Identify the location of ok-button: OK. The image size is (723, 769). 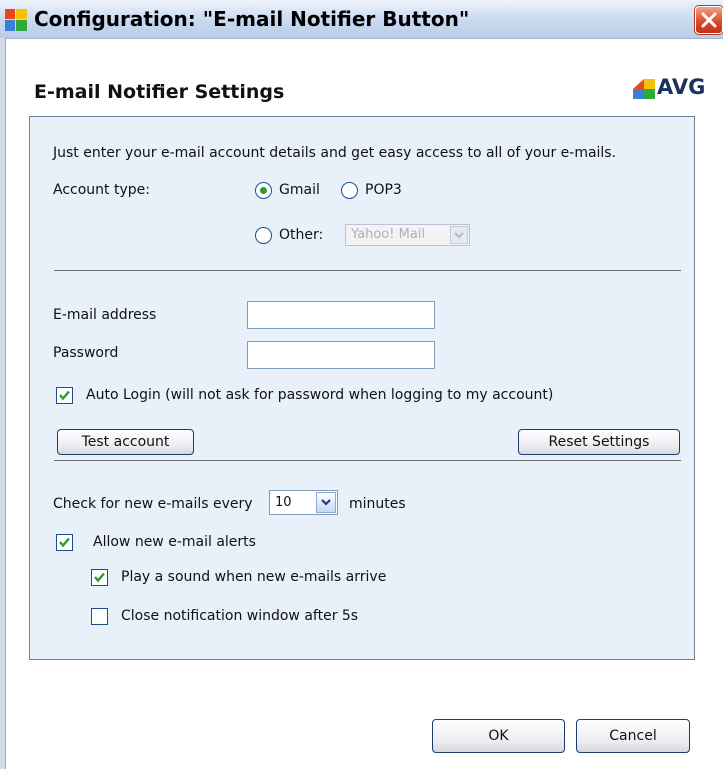
(498, 736).